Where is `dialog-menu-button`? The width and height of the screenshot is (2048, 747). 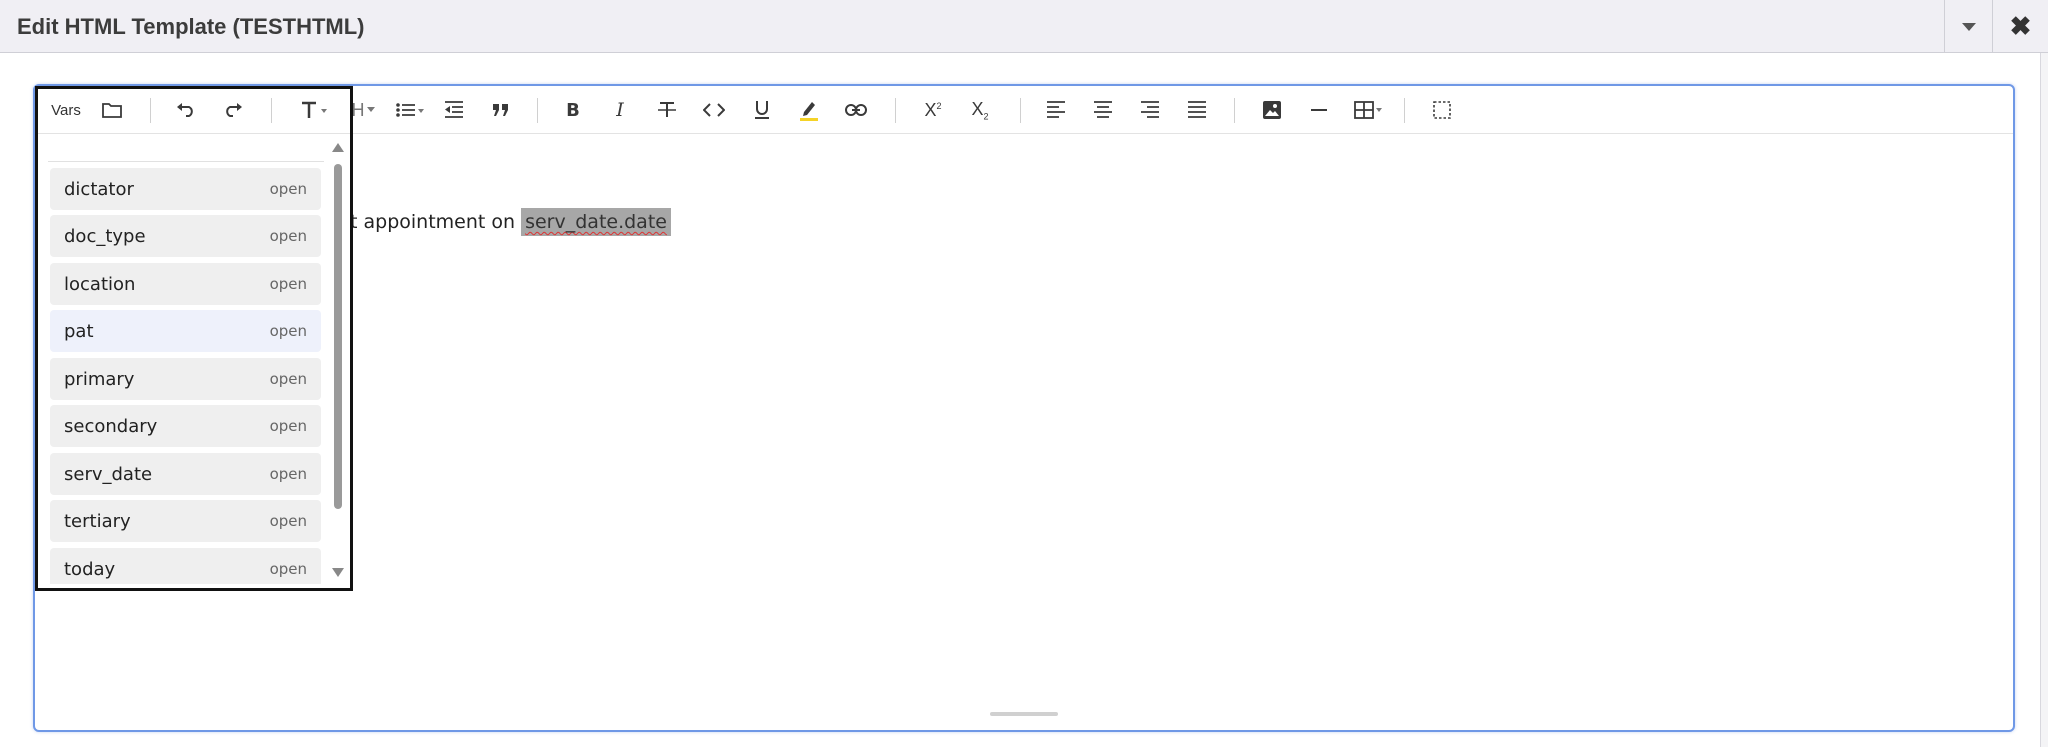
dialog-menu-button is located at coordinates (1968, 26).